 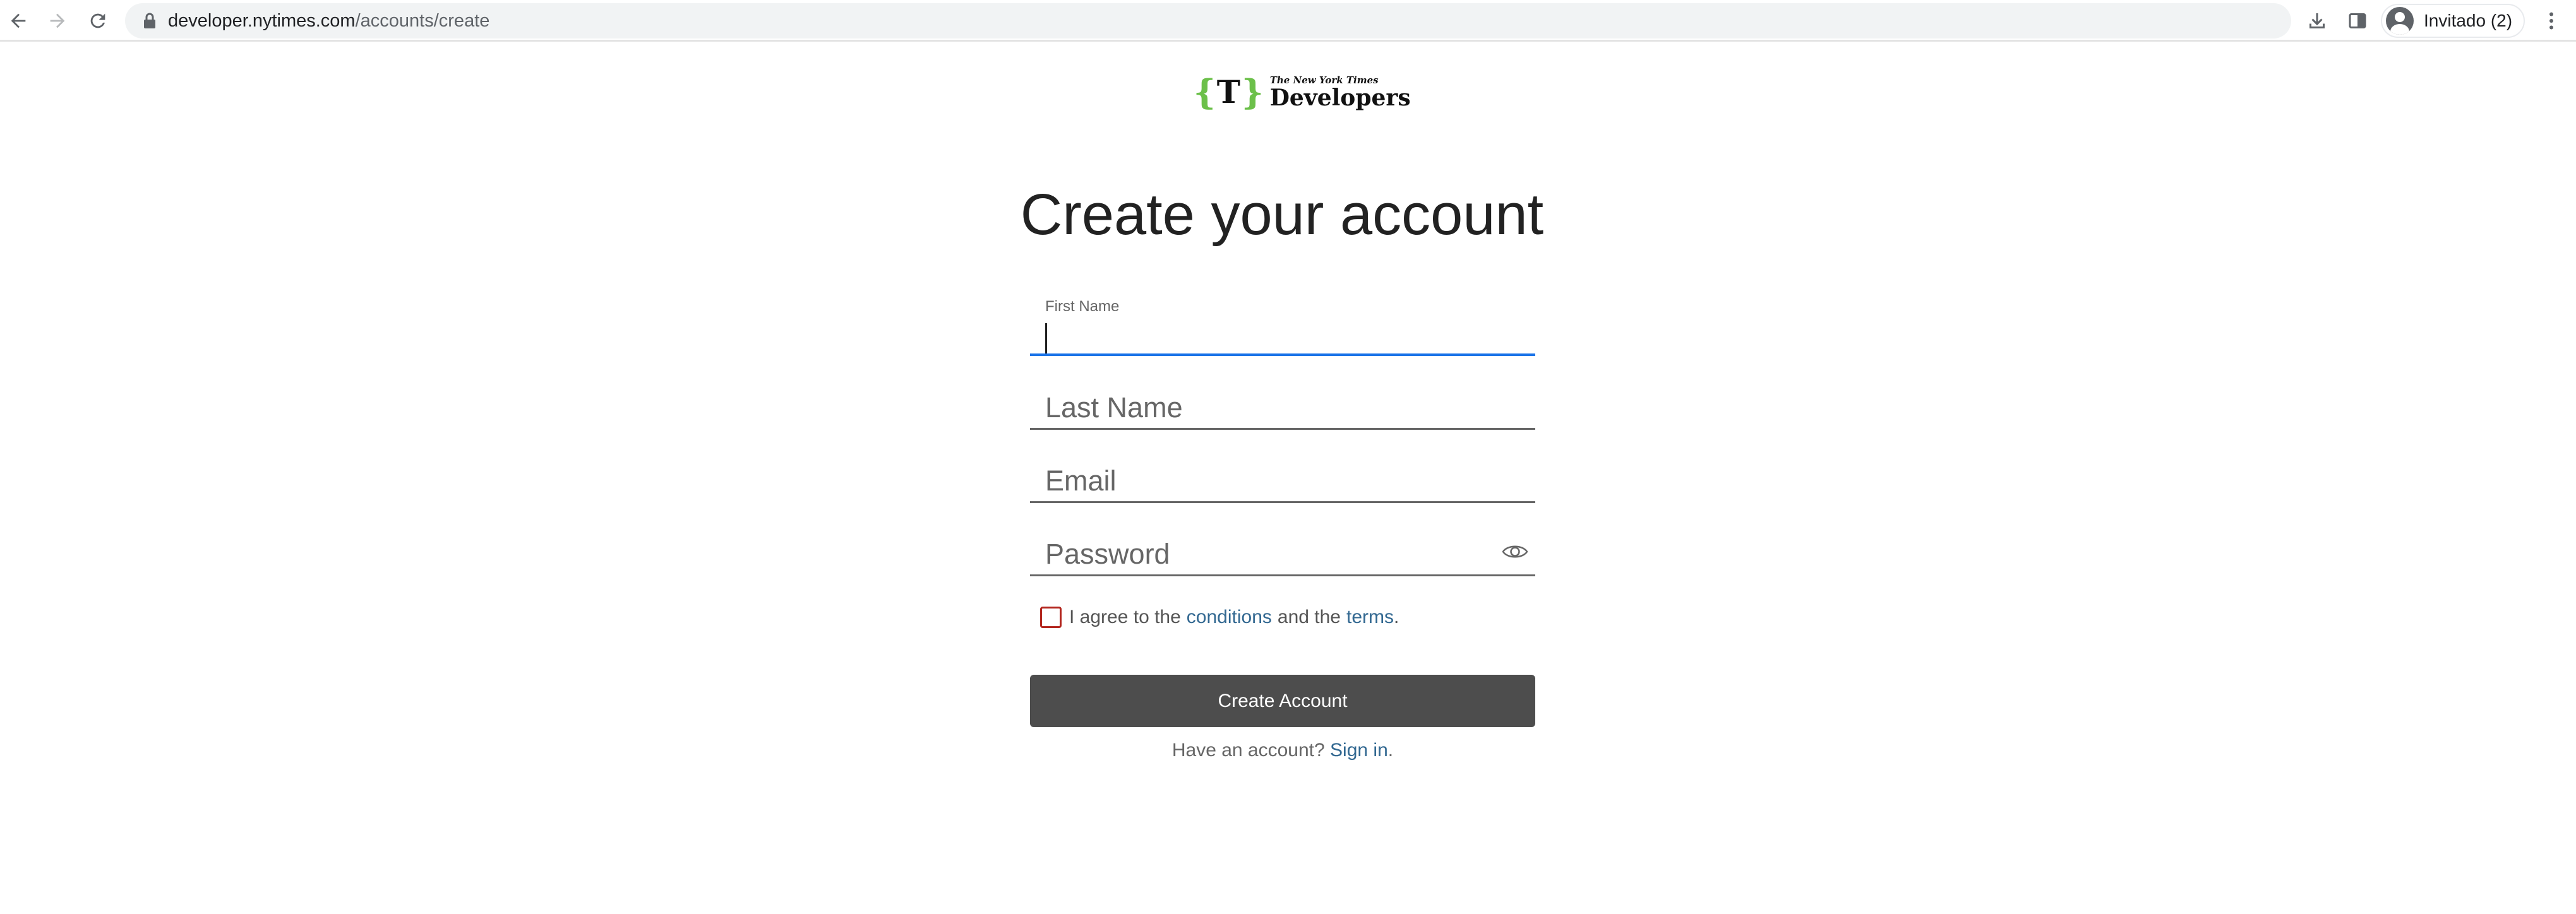 What do you see at coordinates (1396, 617) in the screenshot?
I see `agree-suffix: .` at bounding box center [1396, 617].